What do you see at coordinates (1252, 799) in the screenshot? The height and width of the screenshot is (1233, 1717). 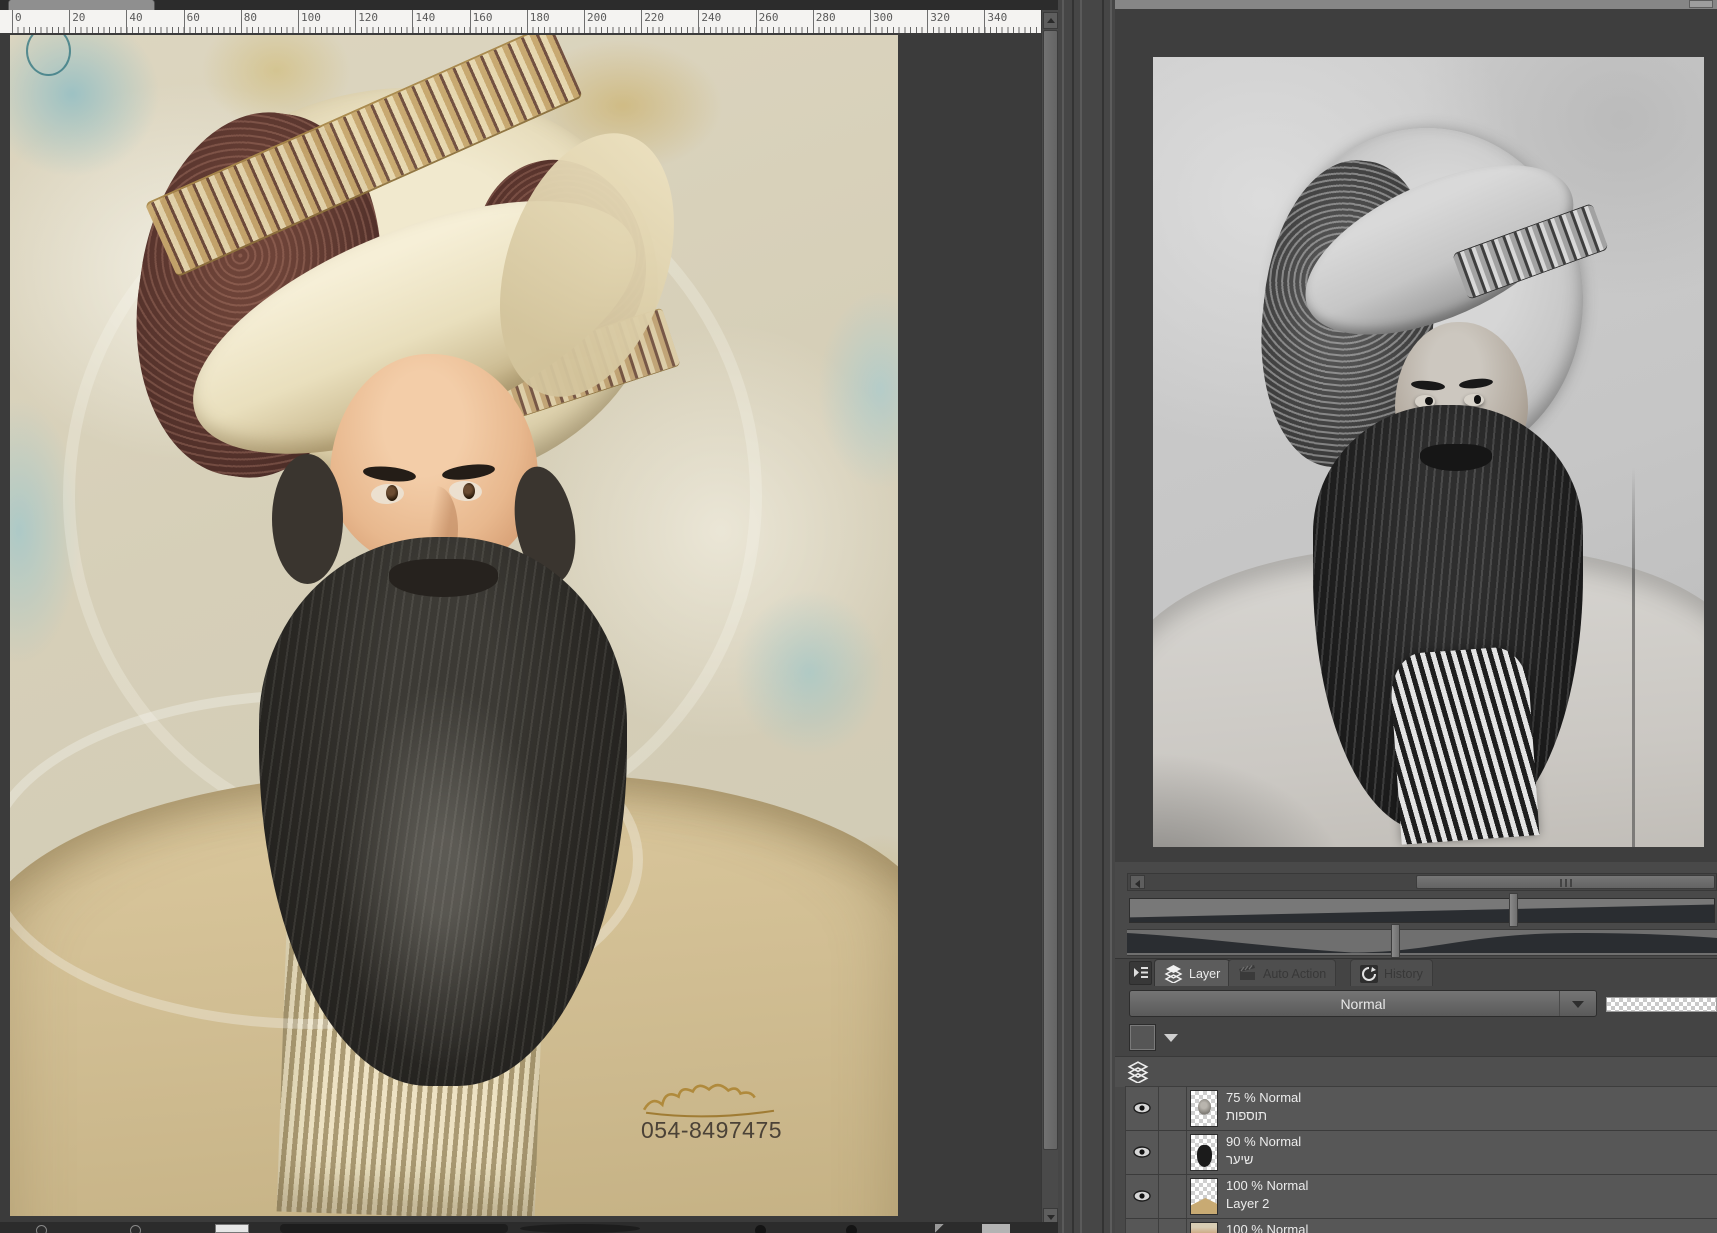 I see `photo-corner-shadow` at bounding box center [1252, 799].